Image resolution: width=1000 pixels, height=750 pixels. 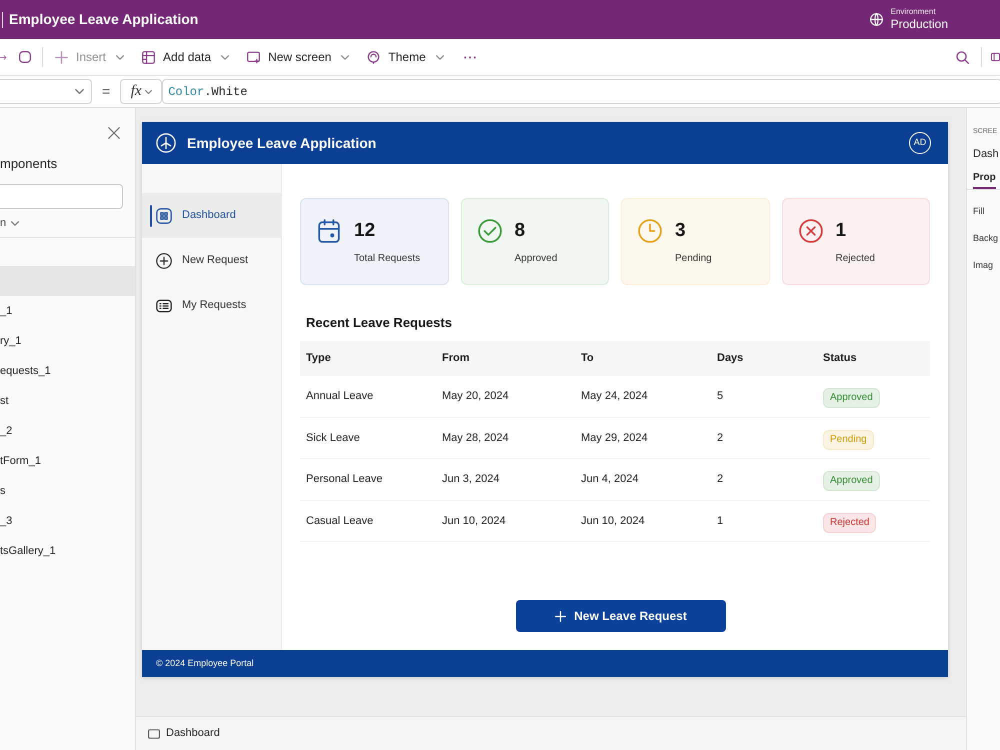 I want to click on search-icon, so click(x=962, y=57).